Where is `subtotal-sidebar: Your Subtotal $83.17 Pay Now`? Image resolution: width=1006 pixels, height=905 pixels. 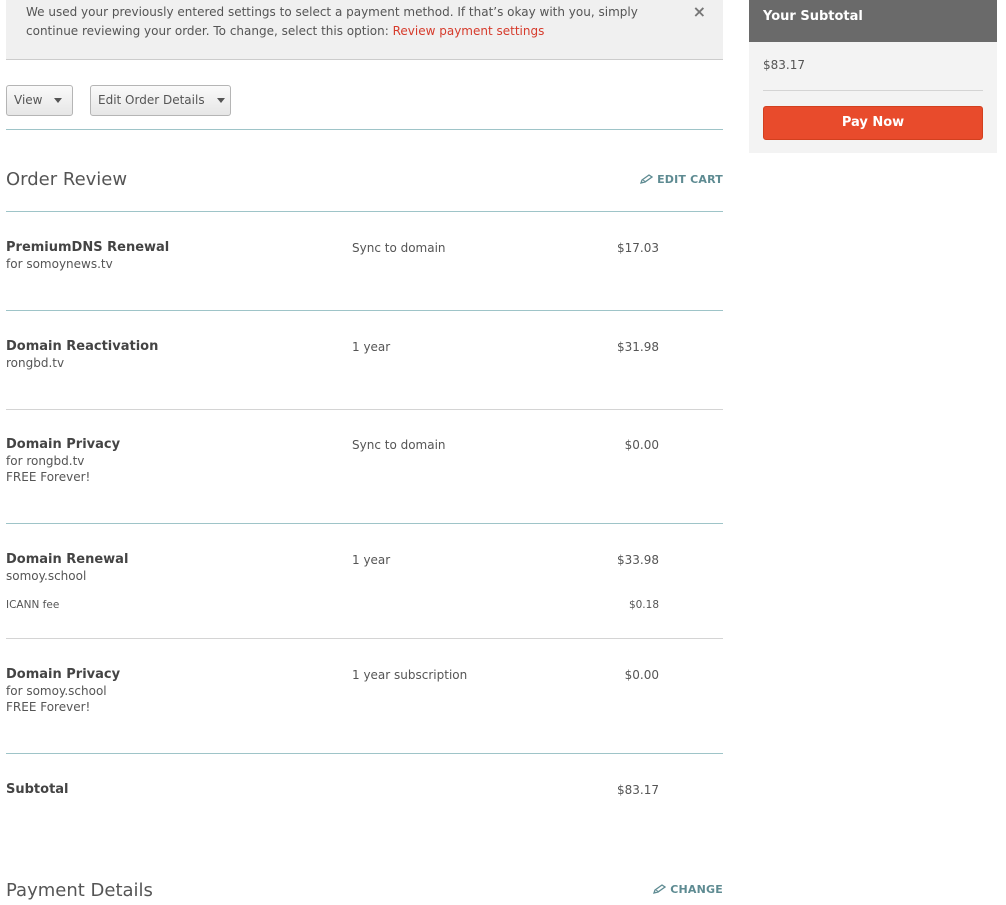
subtotal-sidebar: Your Subtotal $83.17 Pay Now is located at coordinates (873, 76).